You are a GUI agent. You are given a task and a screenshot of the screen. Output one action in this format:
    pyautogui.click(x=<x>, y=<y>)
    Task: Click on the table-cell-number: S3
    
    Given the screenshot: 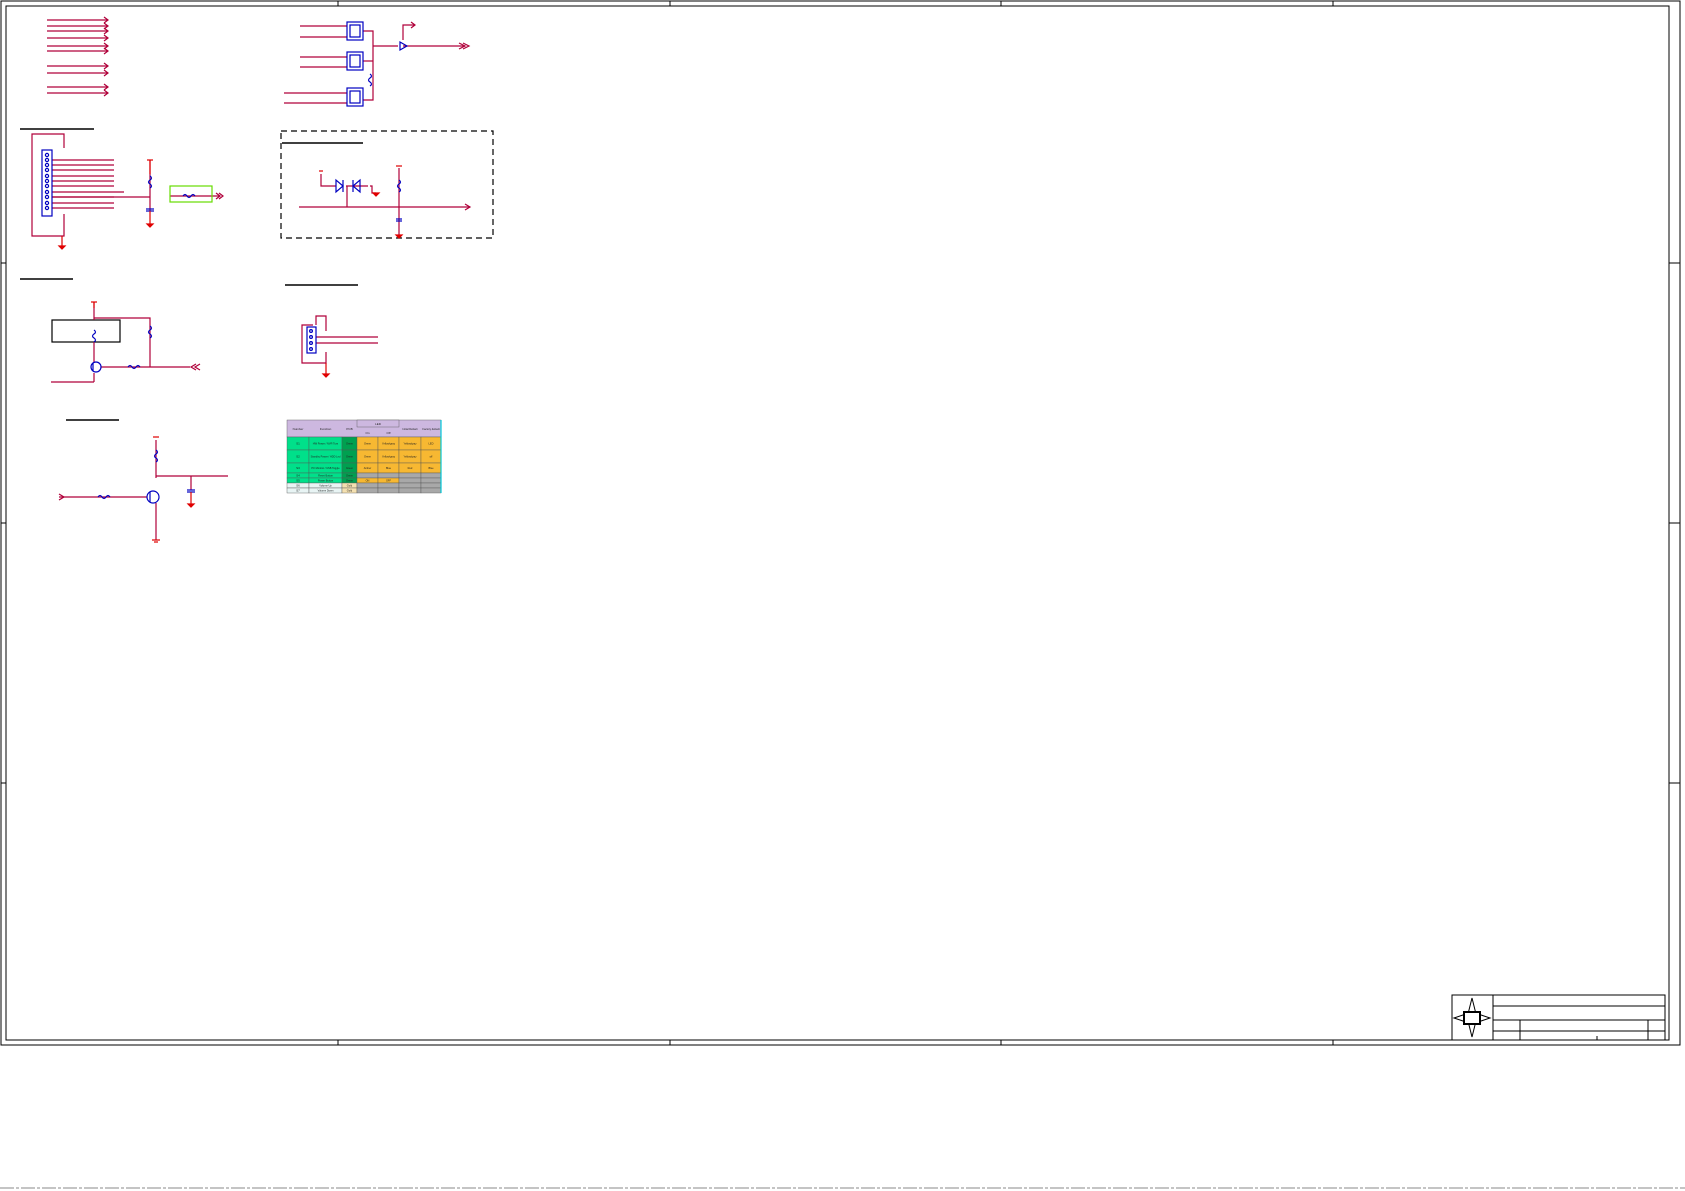 What is the action you would take?
    pyautogui.click(x=298, y=468)
    